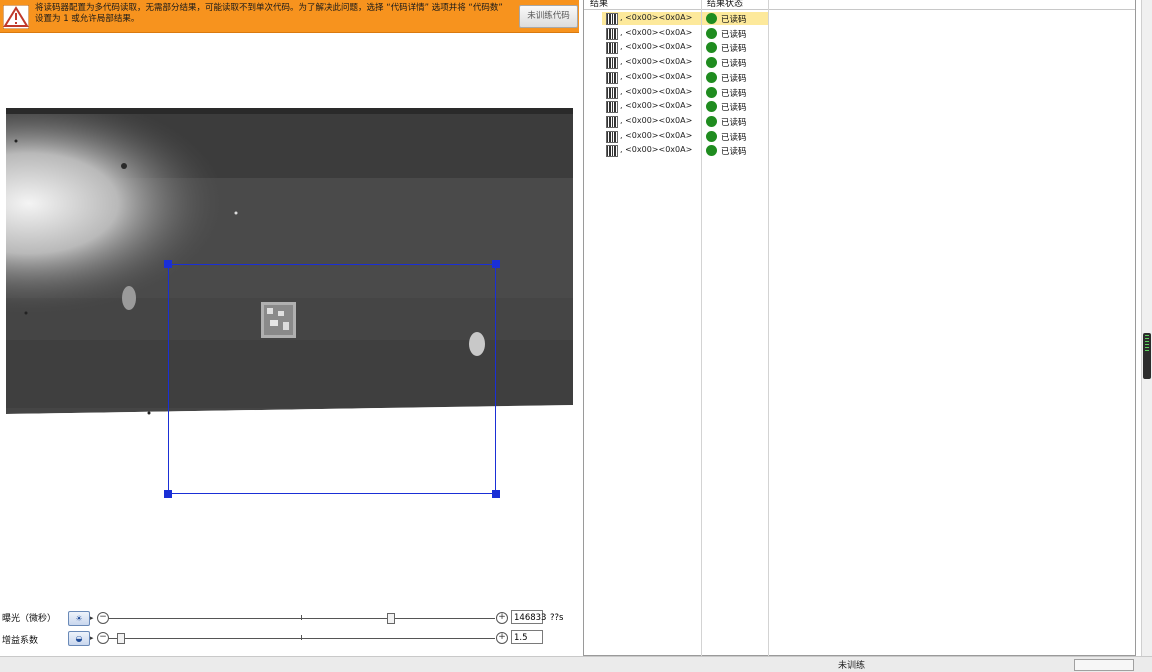 The image size is (1152, 672). Describe the element at coordinates (528, 617) in the screenshot. I see `exposure-value-input: 146833` at that location.